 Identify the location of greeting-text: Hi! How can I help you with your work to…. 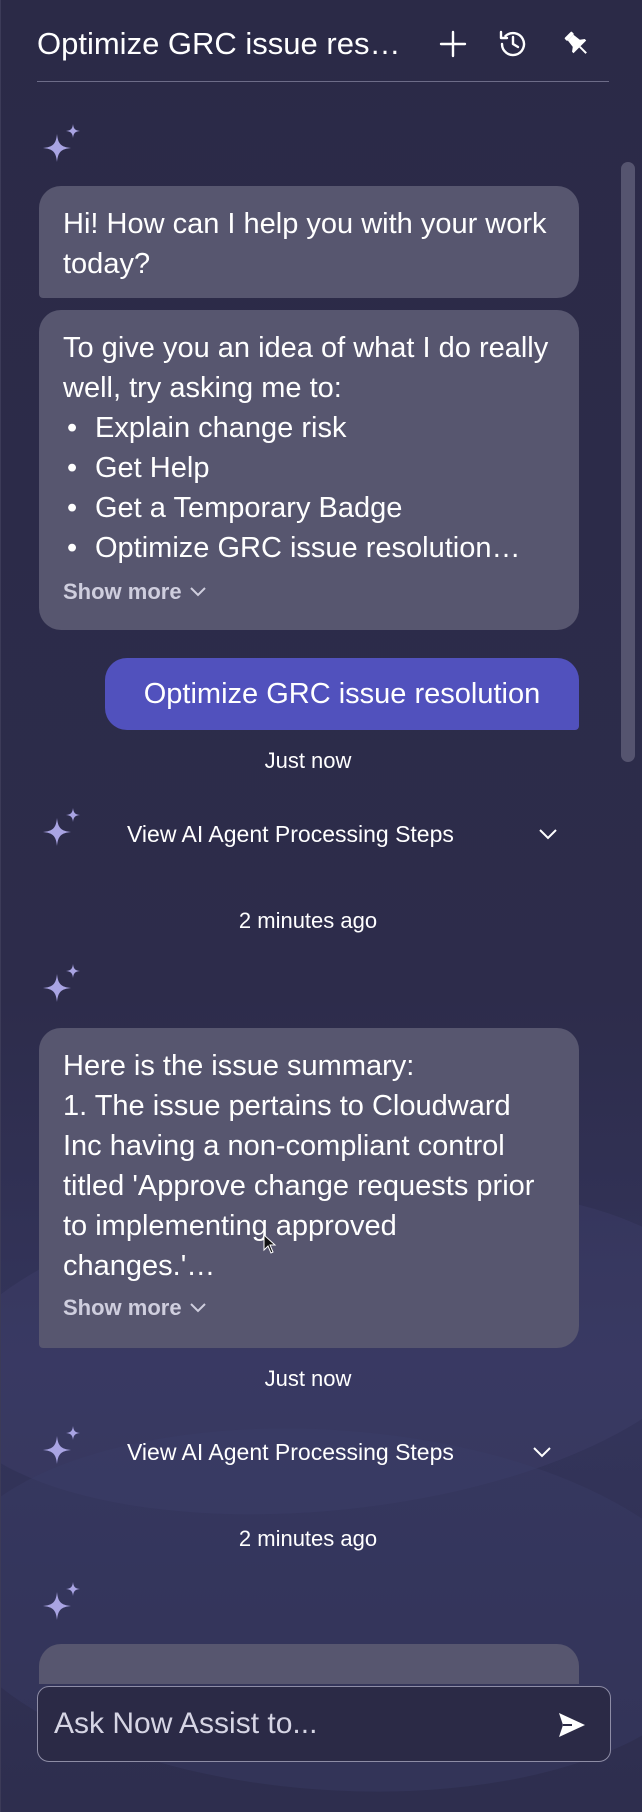
(305, 244).